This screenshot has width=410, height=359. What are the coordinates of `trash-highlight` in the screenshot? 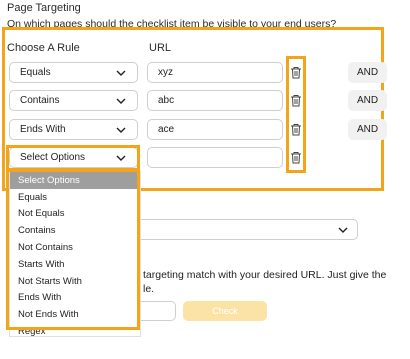 It's located at (296, 114).